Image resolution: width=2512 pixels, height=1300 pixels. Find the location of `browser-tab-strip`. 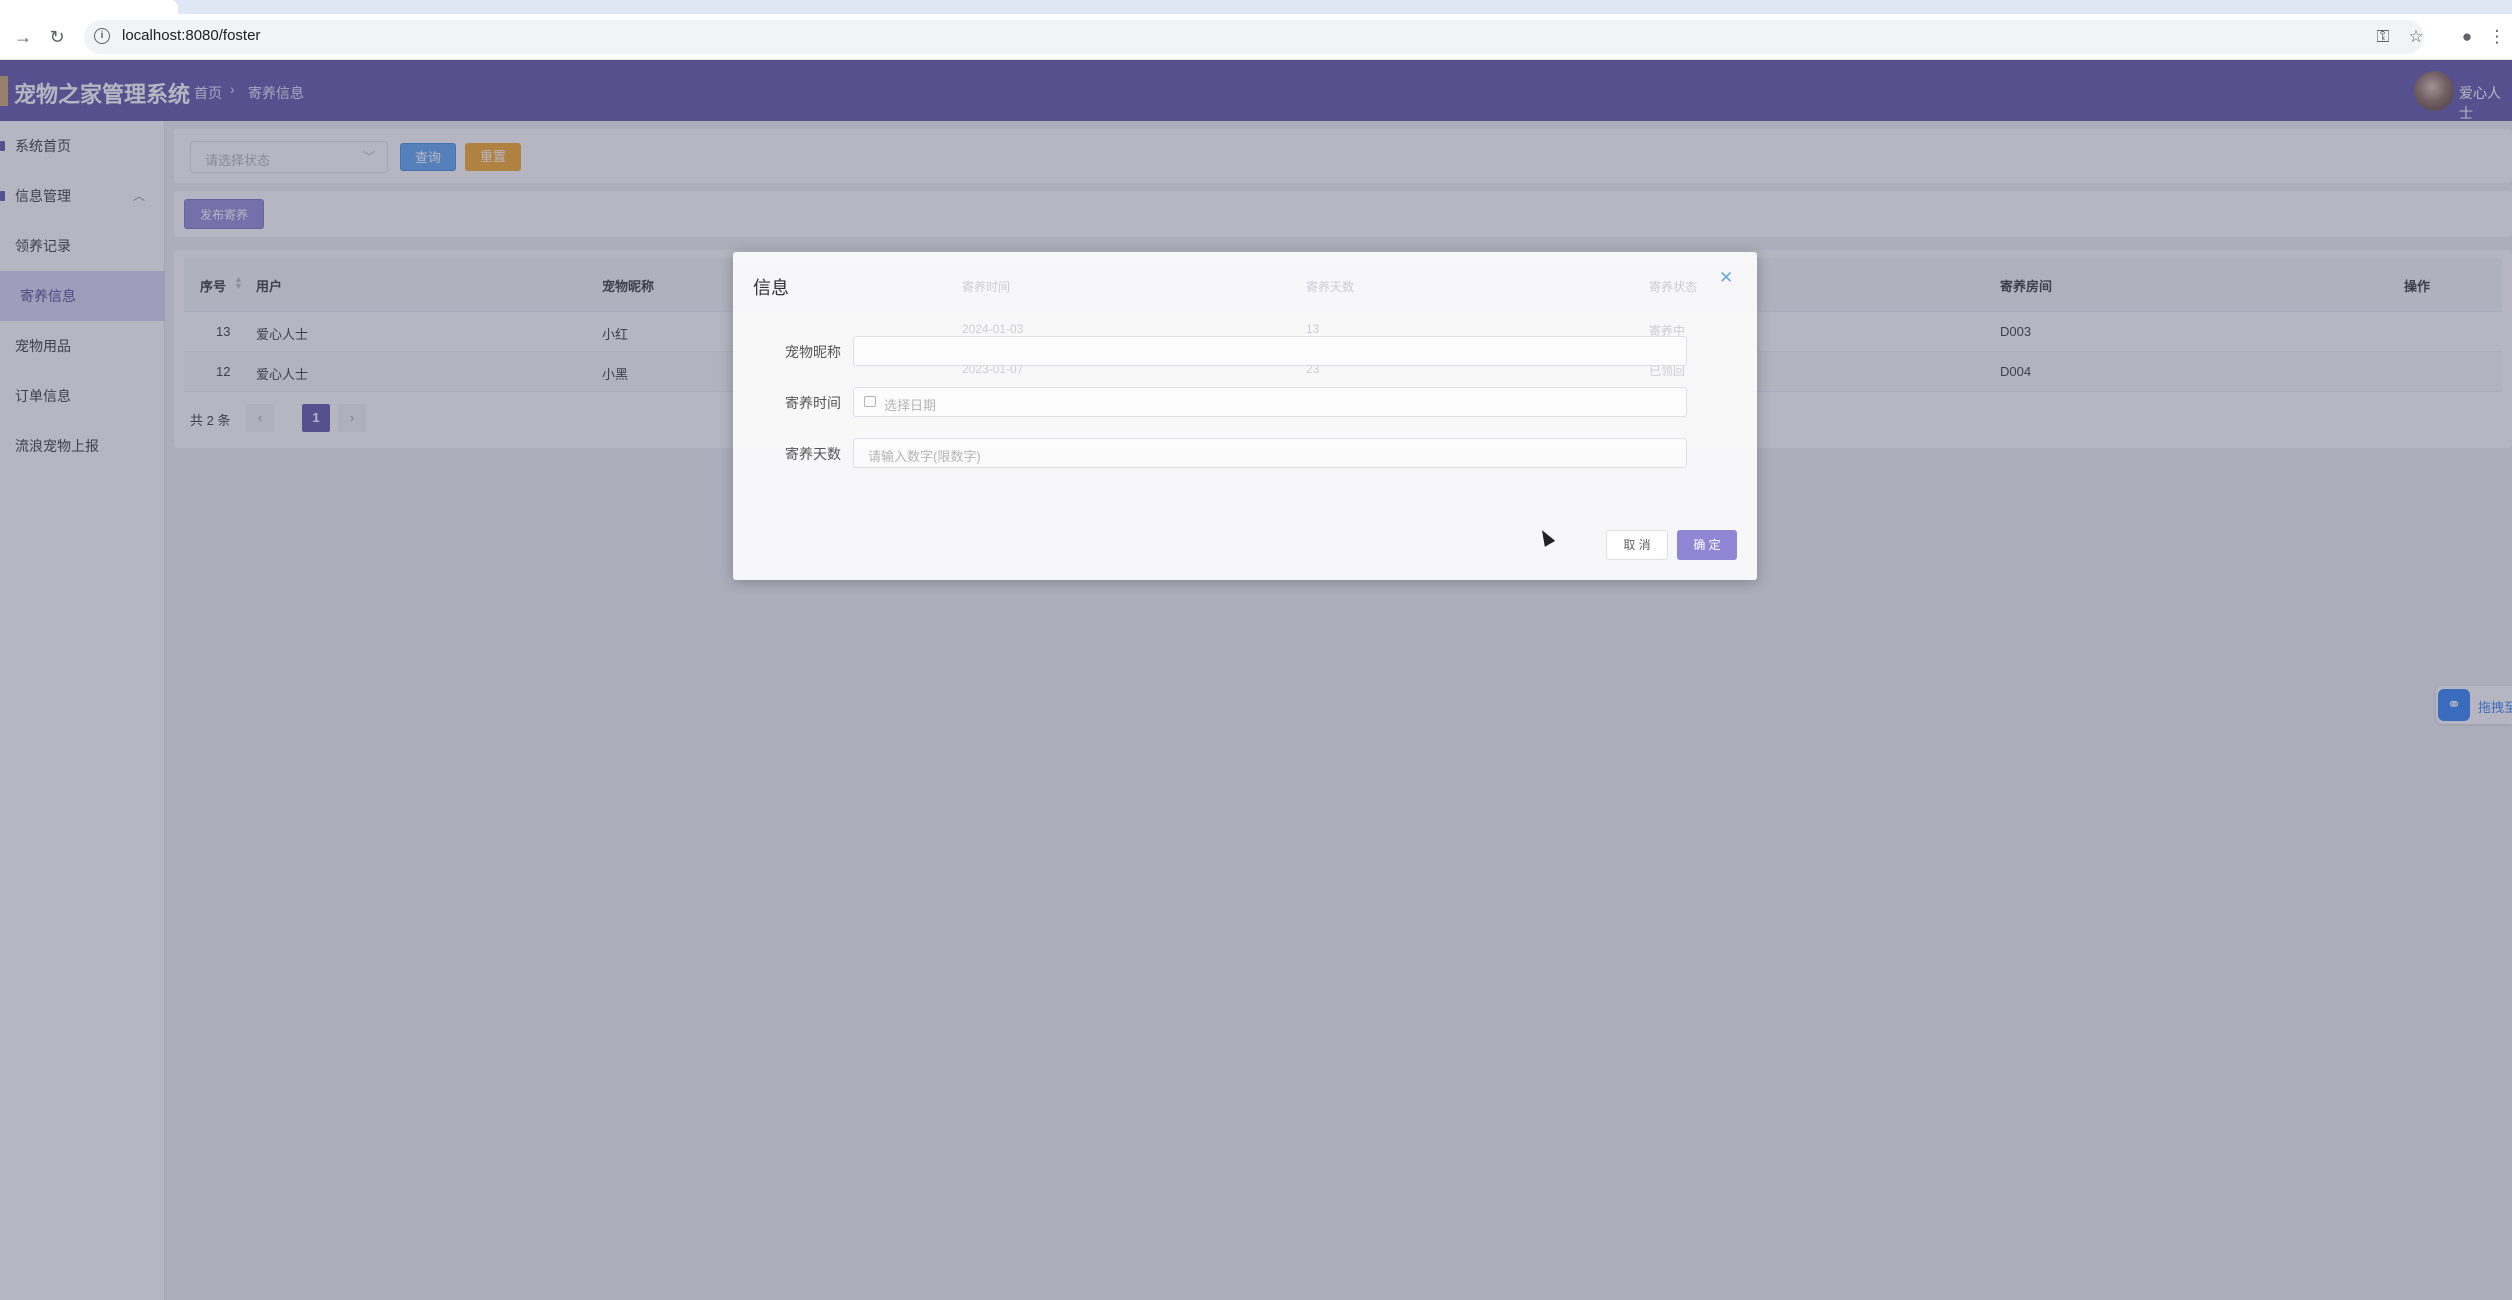

browser-tab-strip is located at coordinates (1256, 7).